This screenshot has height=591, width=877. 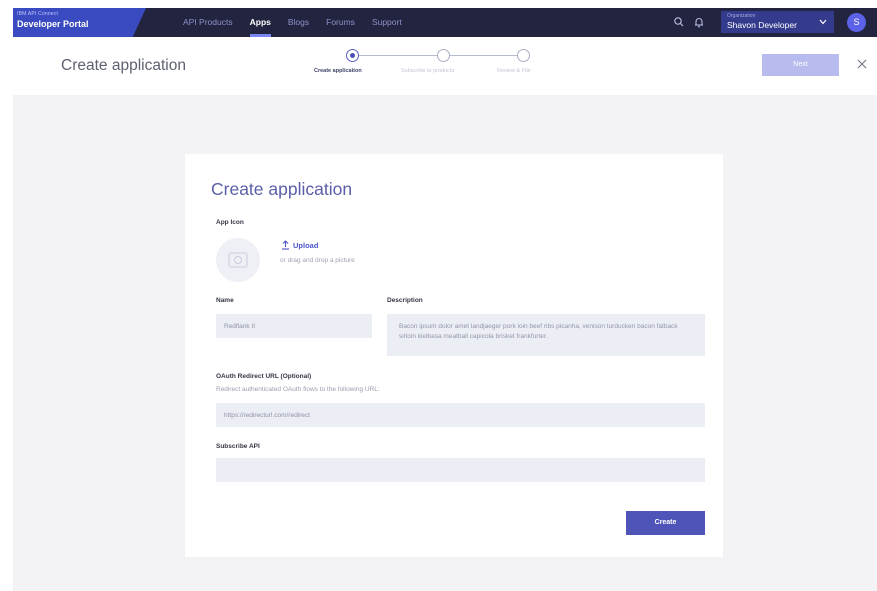 I want to click on avatar: S, so click(x=856, y=22).